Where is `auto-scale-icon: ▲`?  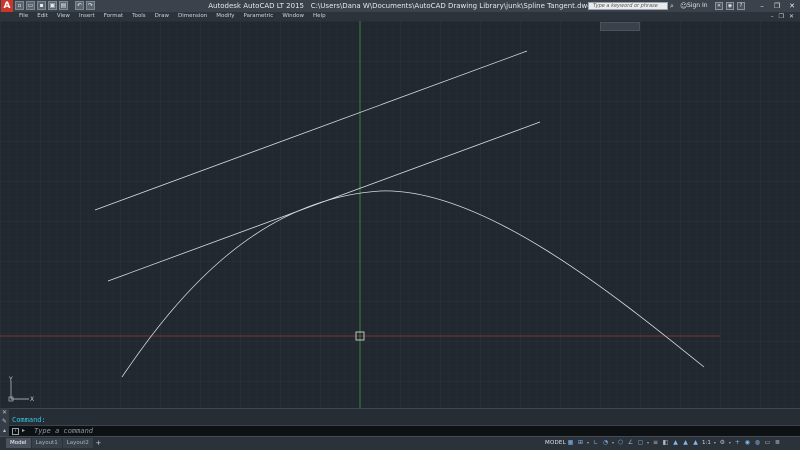 auto-scale-icon: ▲ is located at coordinates (685, 443).